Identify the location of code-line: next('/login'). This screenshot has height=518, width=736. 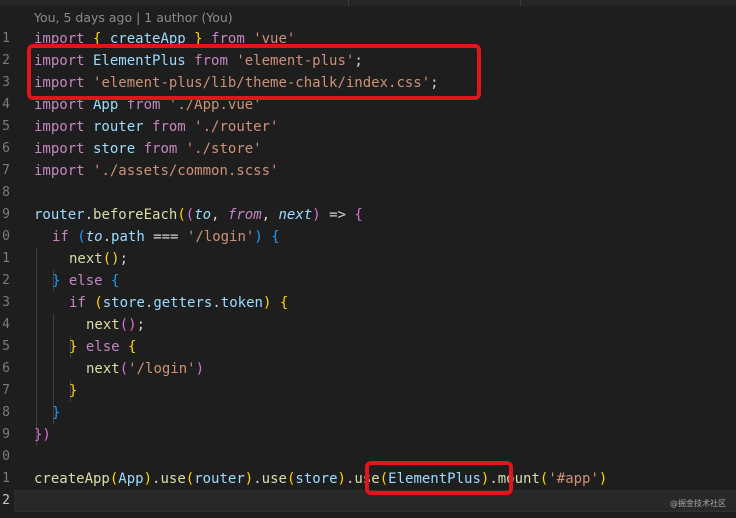
(145, 369).